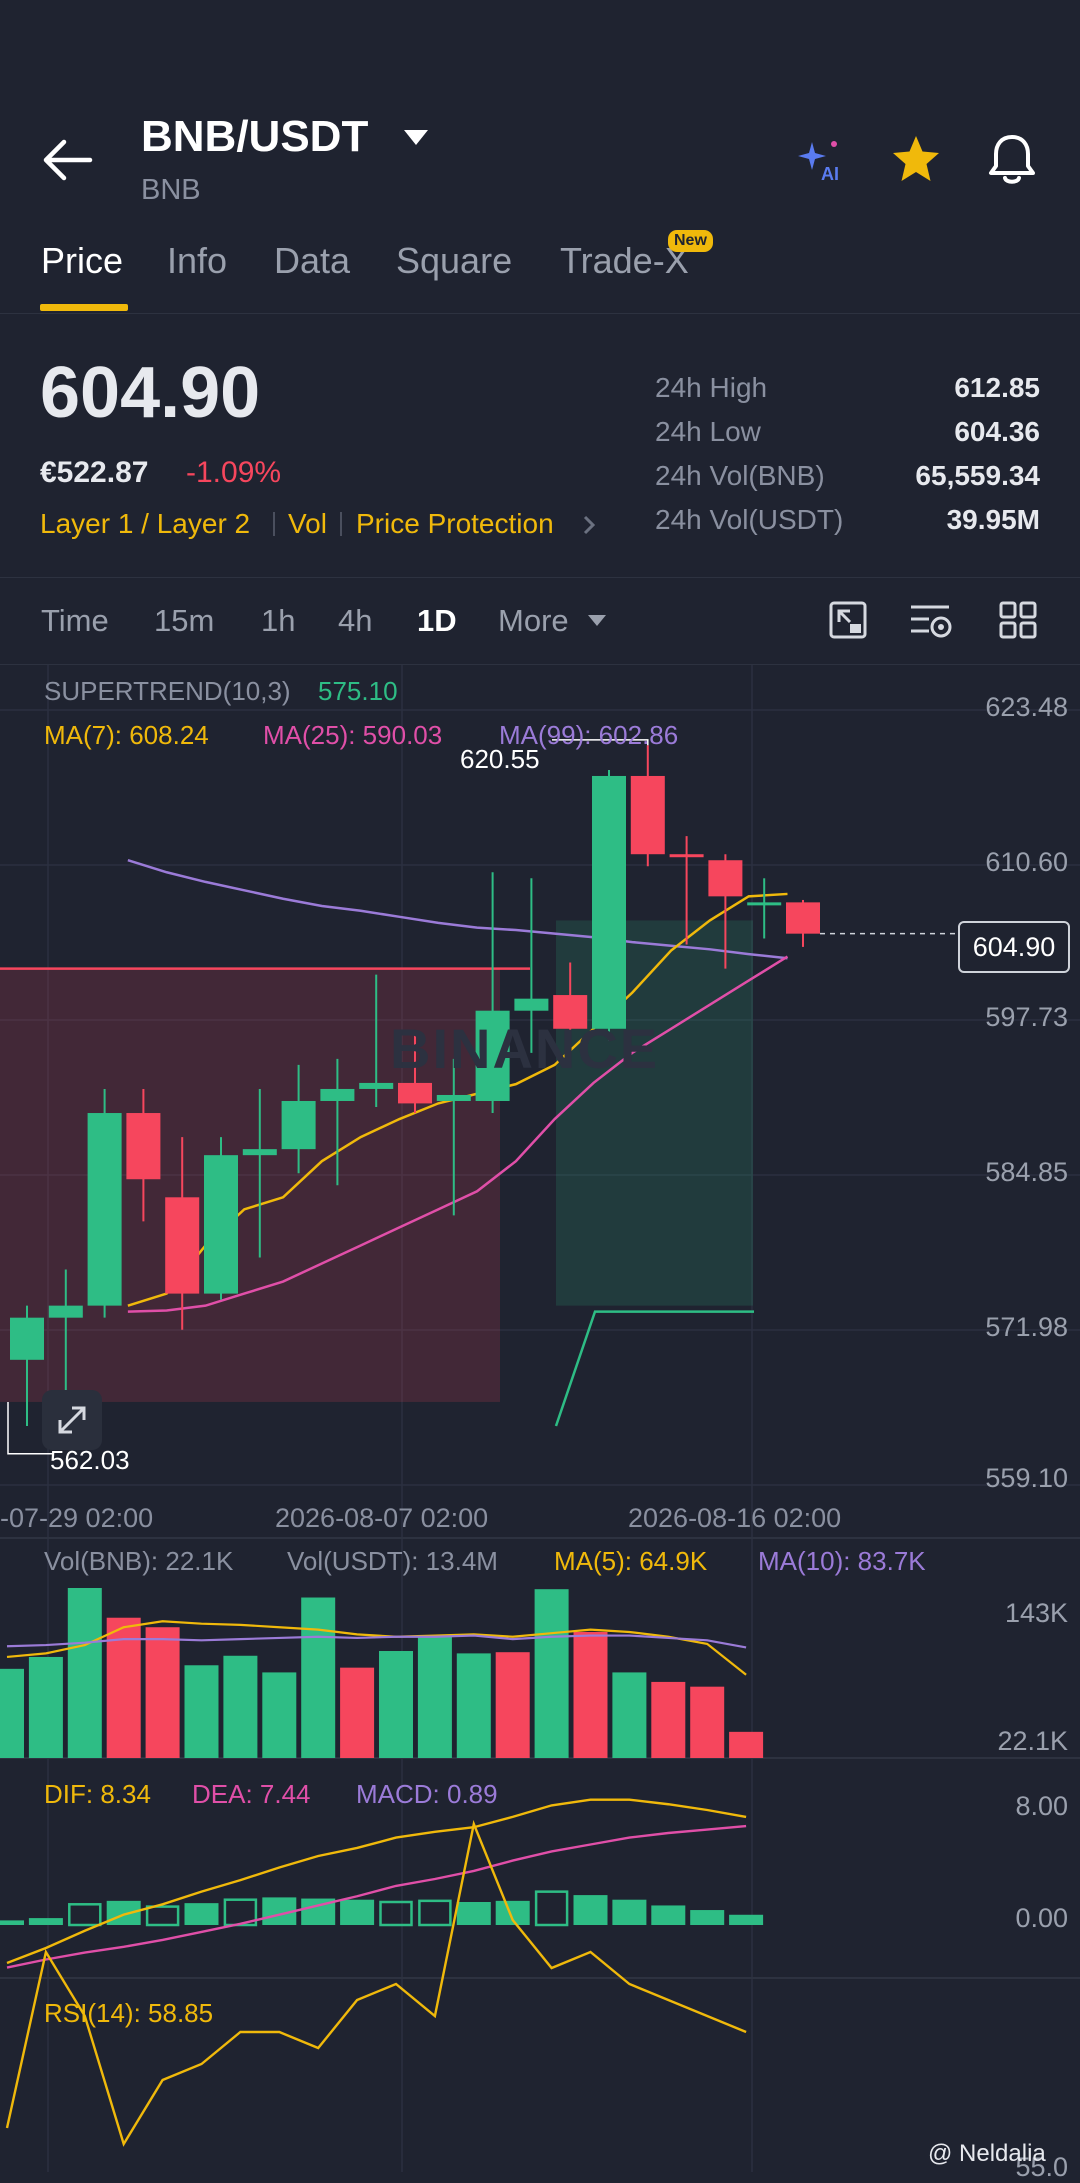 The height and width of the screenshot is (2183, 1080). I want to click on price-axis-tick: 559.10, so click(1026, 1478).